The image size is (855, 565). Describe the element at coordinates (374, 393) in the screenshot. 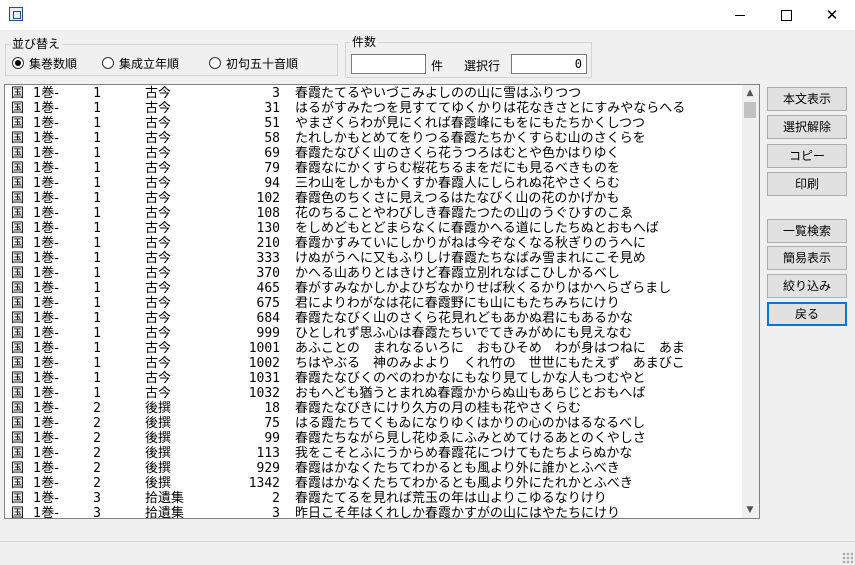

I see `list-row: 国 1巻- 1 古今 1032 おもへども猶うとまれぬ春霞かからぬ山もあらじとおもへば` at that location.